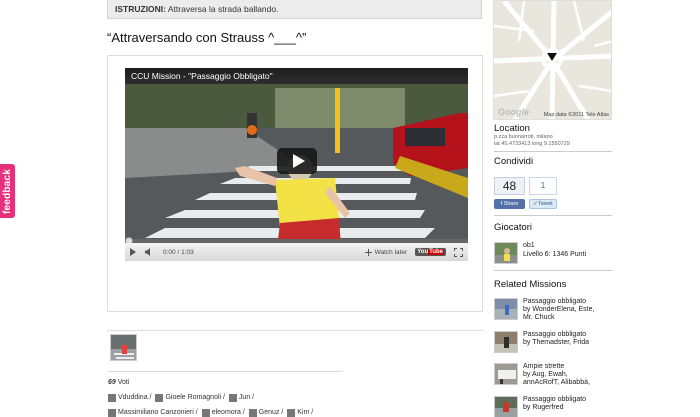  I want to click on map-credit: Map data ©2011 Tele Atlas, so click(576, 115).